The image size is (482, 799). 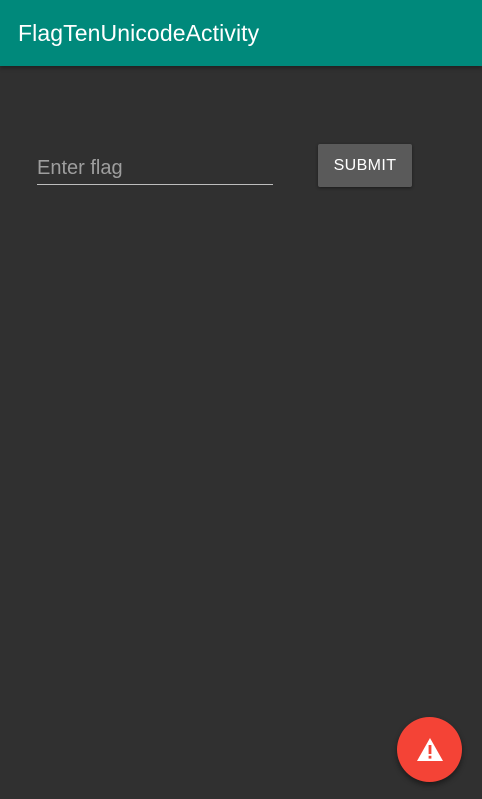 I want to click on submit-button: SUBMIT, so click(x=365, y=165).